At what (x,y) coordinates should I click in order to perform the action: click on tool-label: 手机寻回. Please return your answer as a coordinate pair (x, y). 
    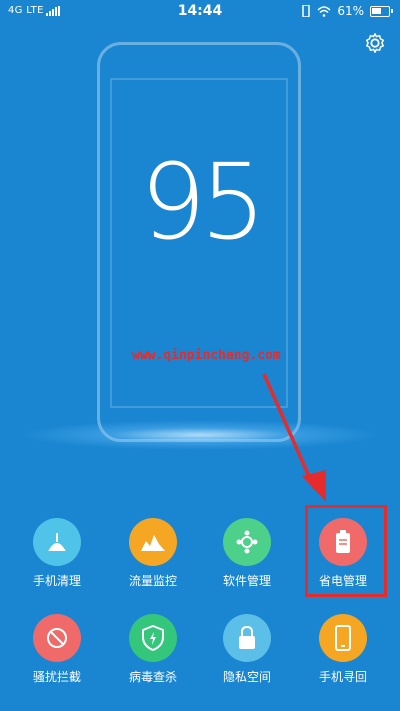
    Looking at the image, I should click on (342, 677).